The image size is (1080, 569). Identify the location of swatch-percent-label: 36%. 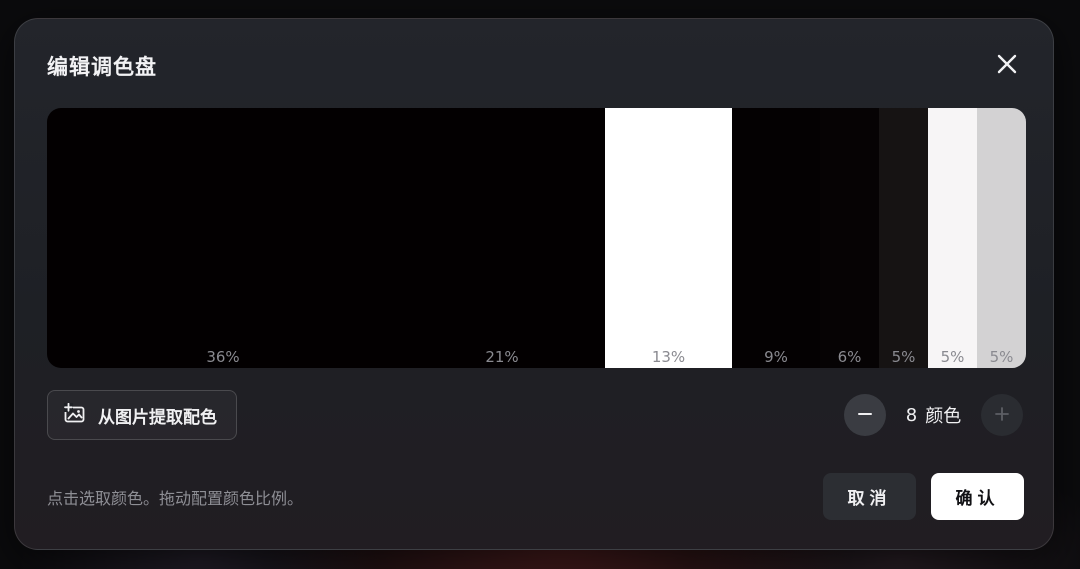
(223, 357).